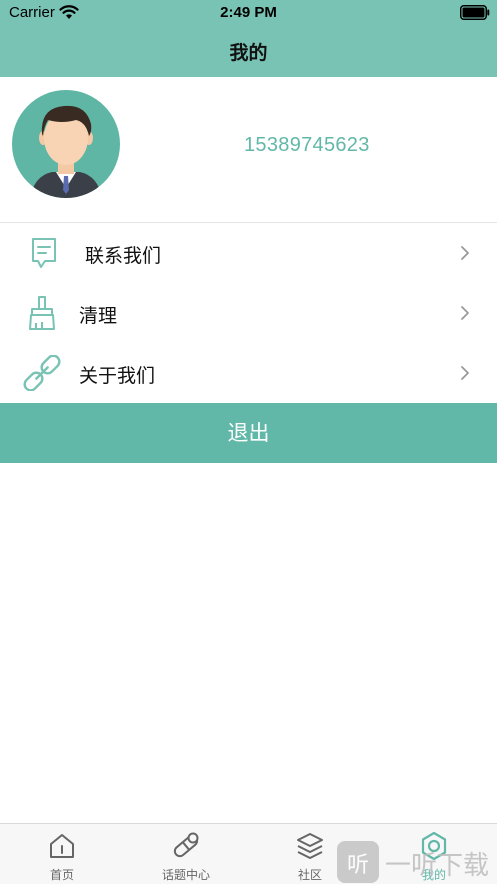 The height and width of the screenshot is (884, 497). I want to click on menu-item-about-us: 关于我们, so click(248, 373).